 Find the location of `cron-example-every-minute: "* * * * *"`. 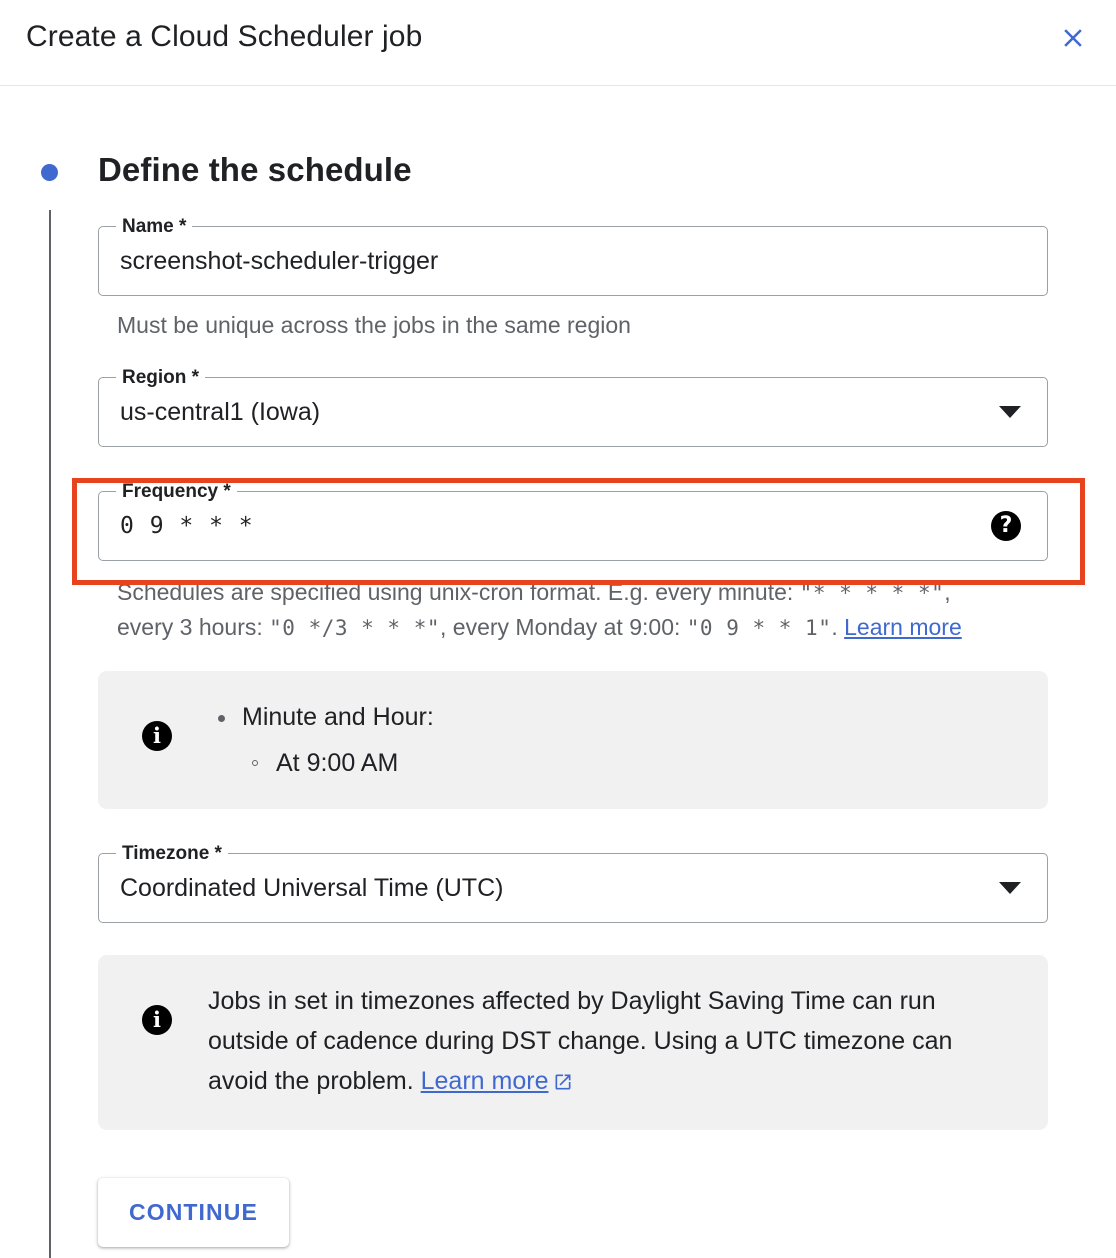

cron-example-every-minute: "* * * * *" is located at coordinates (872, 593).